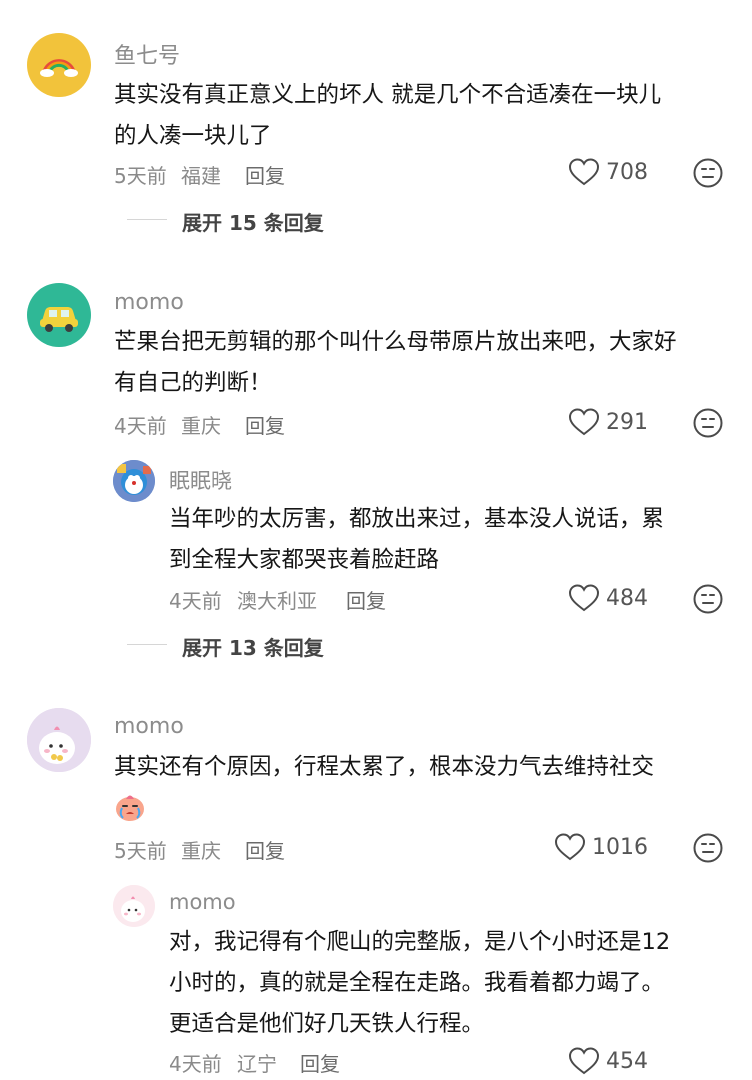 This screenshot has width=752, height=1080. What do you see at coordinates (388, 95) in the screenshot?
I see `comment-line: 其实没有真正意义上的坏人 就是几个不合适凑在一块儿` at bounding box center [388, 95].